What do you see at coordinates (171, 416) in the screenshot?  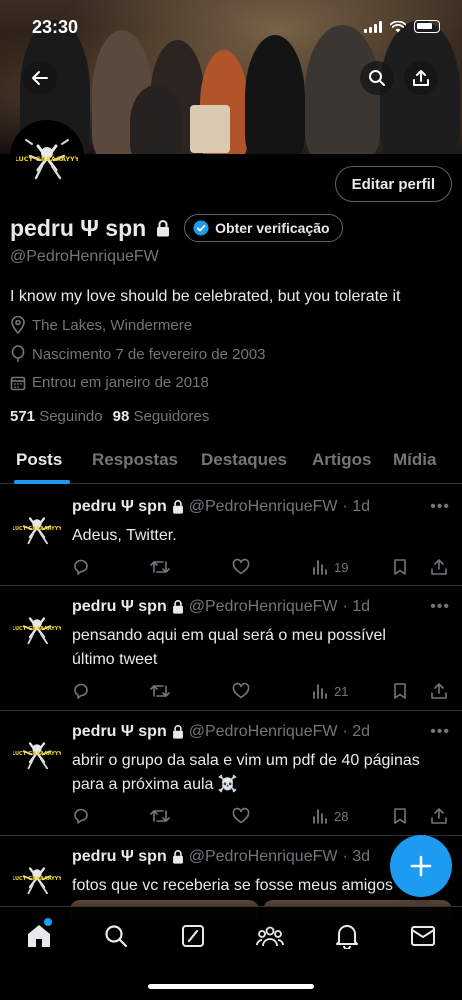 I see `followers-label: Seguidores` at bounding box center [171, 416].